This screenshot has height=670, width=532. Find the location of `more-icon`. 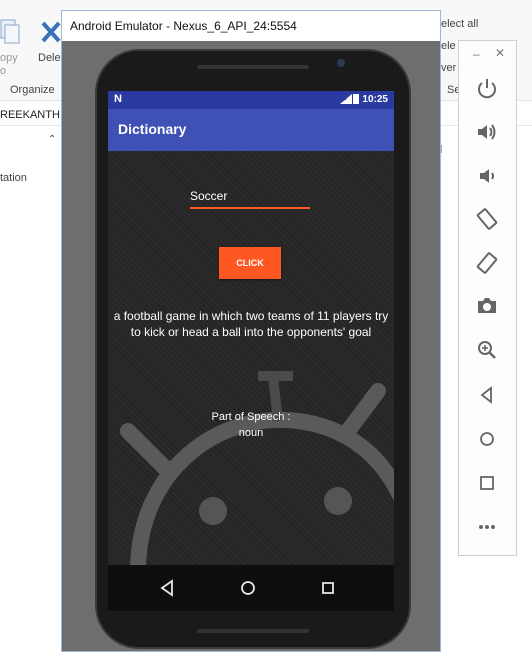

more-icon is located at coordinates (487, 527).